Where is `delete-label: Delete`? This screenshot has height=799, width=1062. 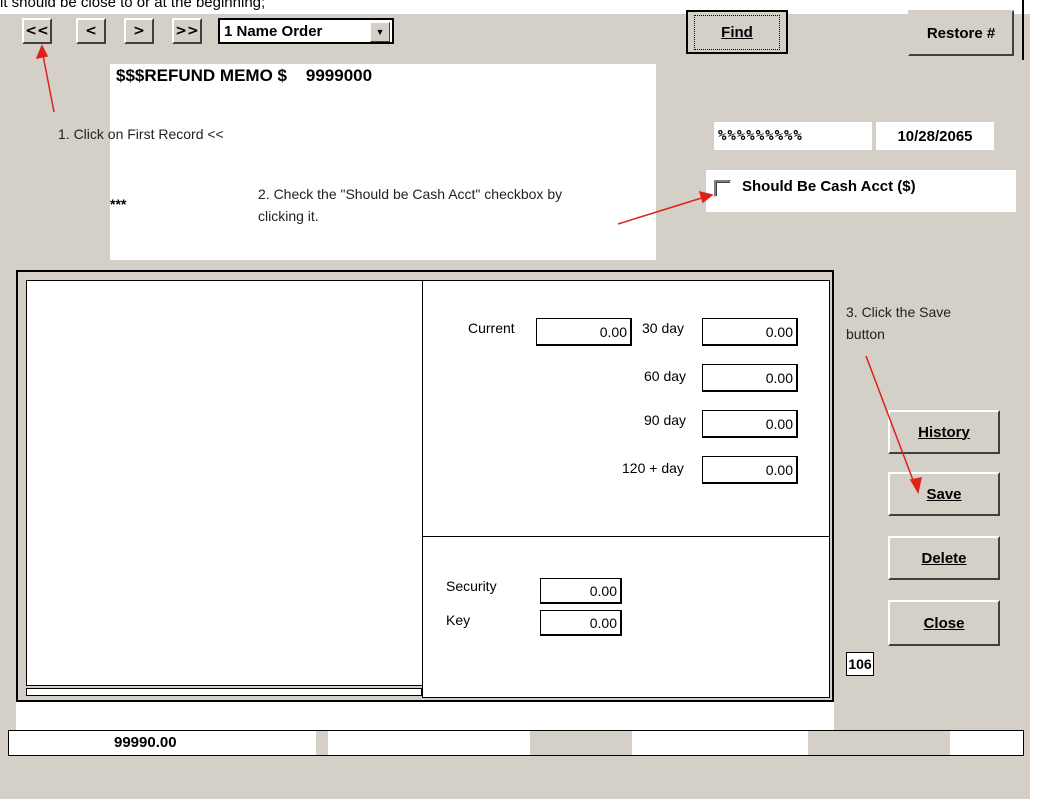
delete-label: Delete is located at coordinates (944, 558).